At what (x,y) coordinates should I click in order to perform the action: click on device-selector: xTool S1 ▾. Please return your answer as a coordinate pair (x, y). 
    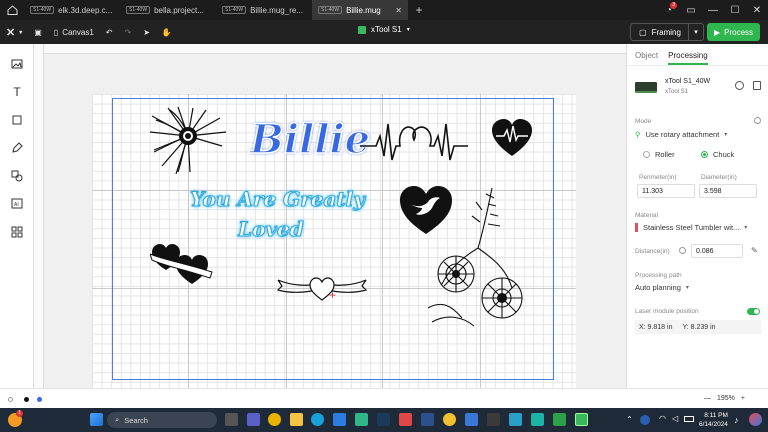
    Looking at the image, I should click on (384, 29).